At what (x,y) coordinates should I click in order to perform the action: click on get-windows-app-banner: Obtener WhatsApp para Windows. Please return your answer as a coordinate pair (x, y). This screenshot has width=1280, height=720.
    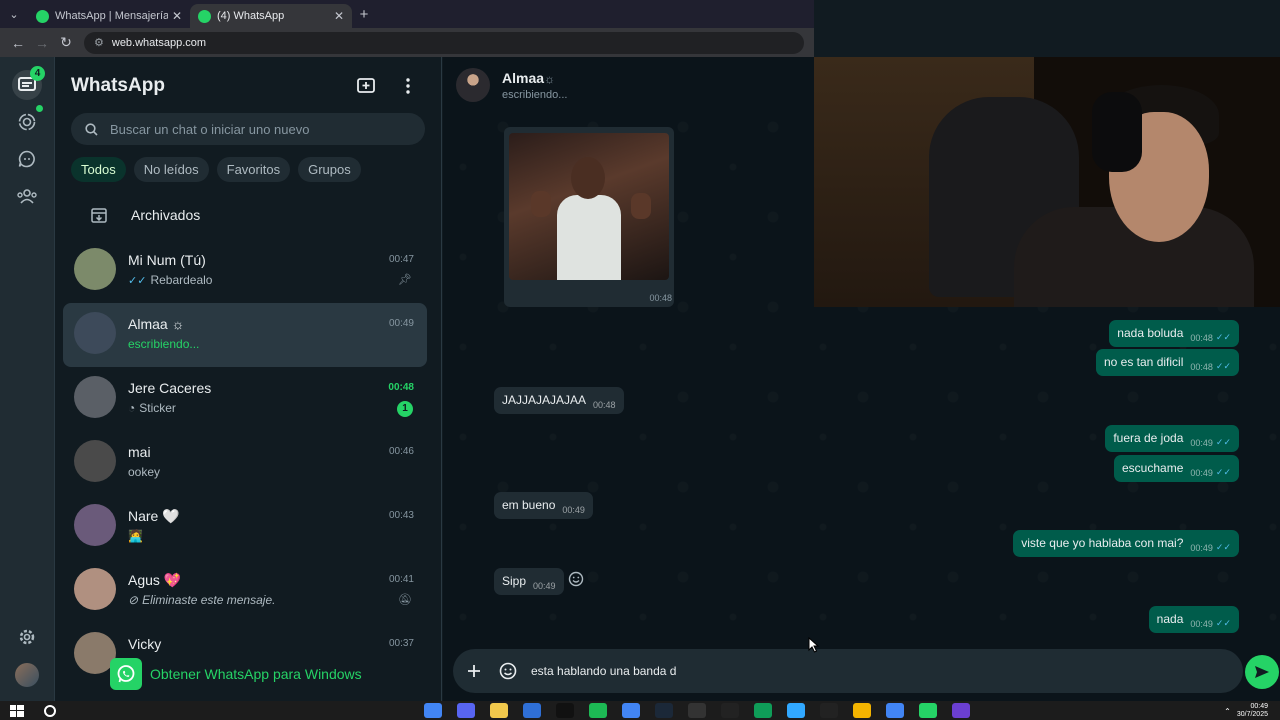
    Looking at the image, I should click on (275, 674).